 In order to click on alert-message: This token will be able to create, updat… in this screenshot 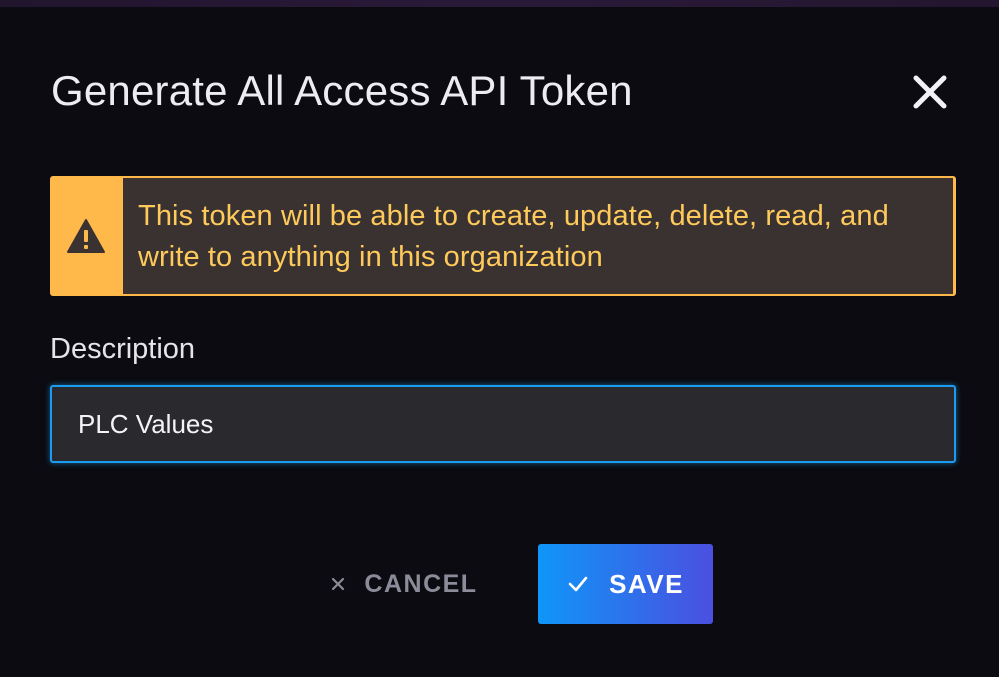, I will do `click(513, 236)`.